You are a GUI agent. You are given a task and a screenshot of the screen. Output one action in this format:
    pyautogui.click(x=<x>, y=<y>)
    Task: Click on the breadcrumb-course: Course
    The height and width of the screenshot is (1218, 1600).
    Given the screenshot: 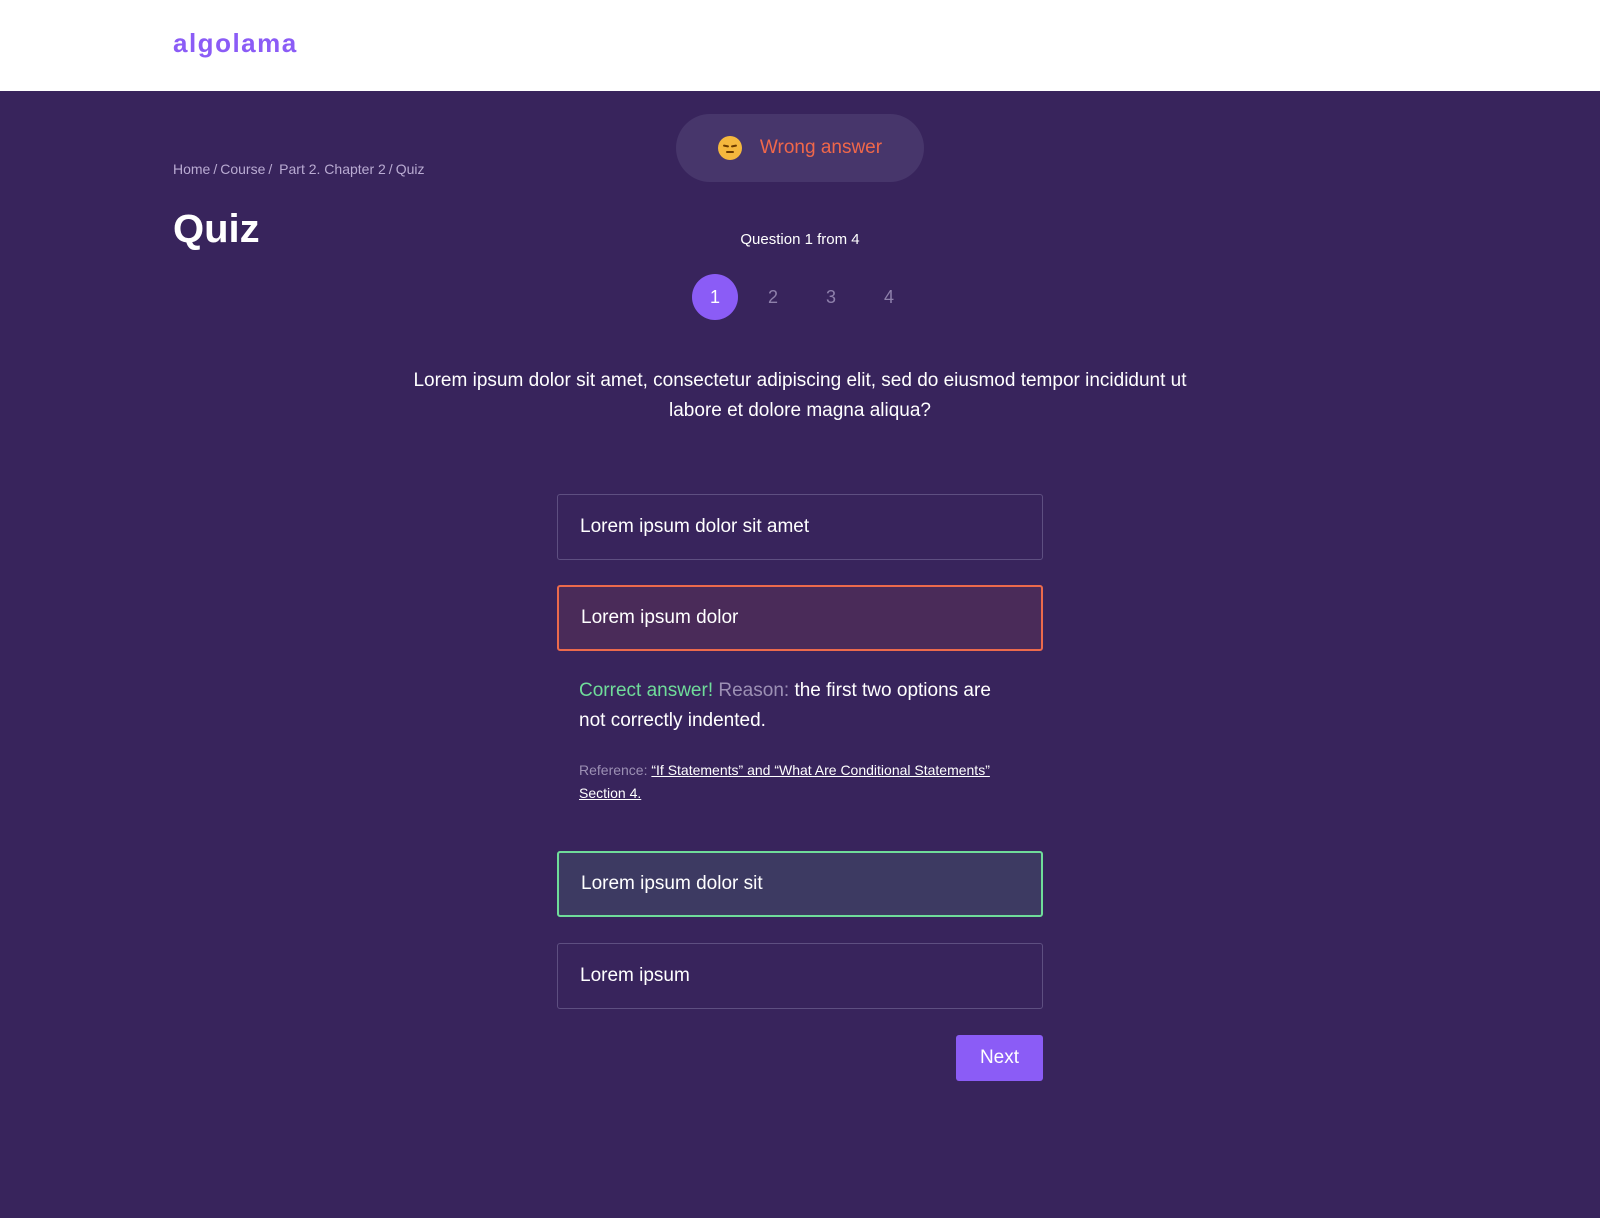 What is the action you would take?
    pyautogui.click(x=242, y=169)
    